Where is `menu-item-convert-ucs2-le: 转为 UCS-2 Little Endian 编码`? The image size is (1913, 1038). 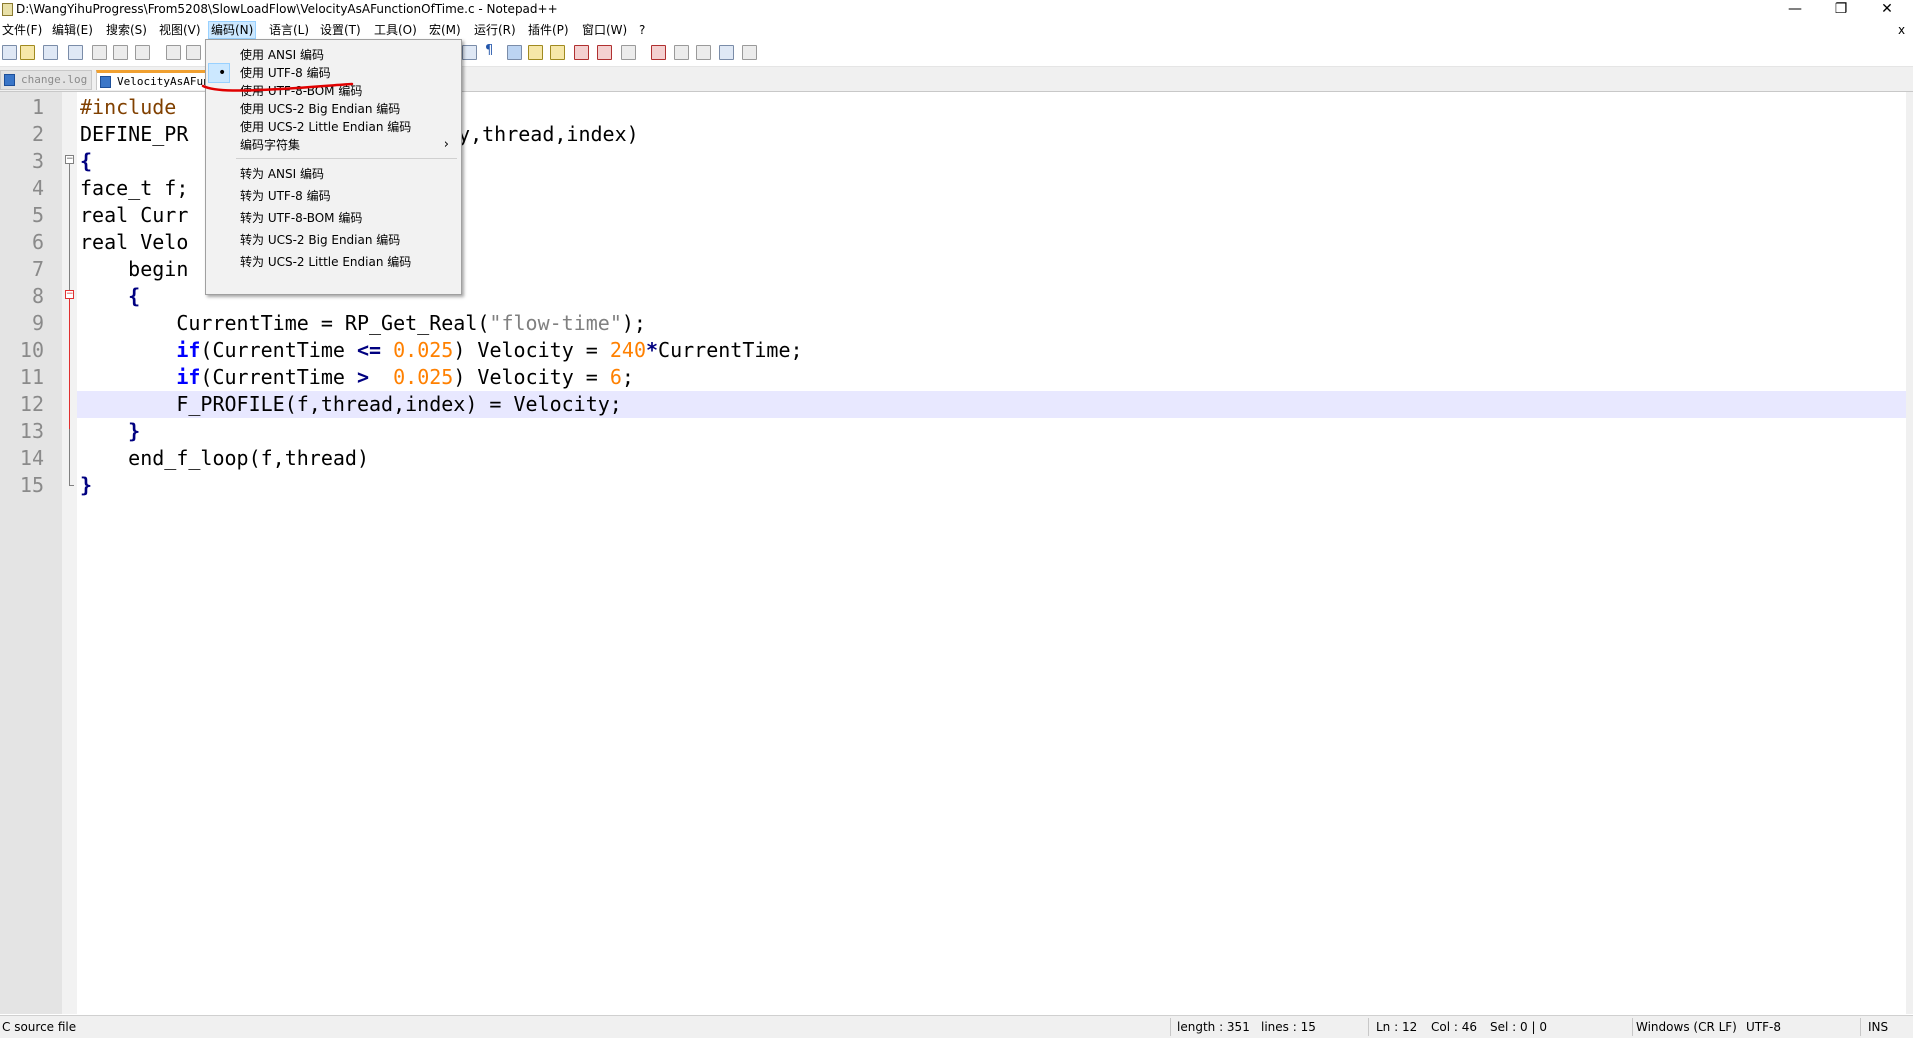
menu-item-convert-ucs2-le: 转为 UCS-2 Little Endian 编码 is located at coordinates (333, 262).